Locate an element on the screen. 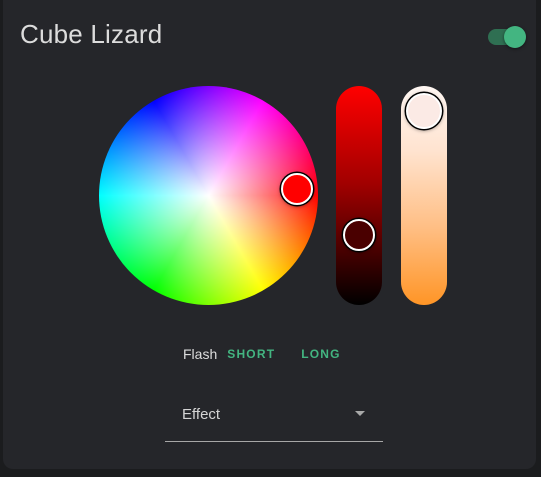  white-value-slider-handle is located at coordinates (424, 111).